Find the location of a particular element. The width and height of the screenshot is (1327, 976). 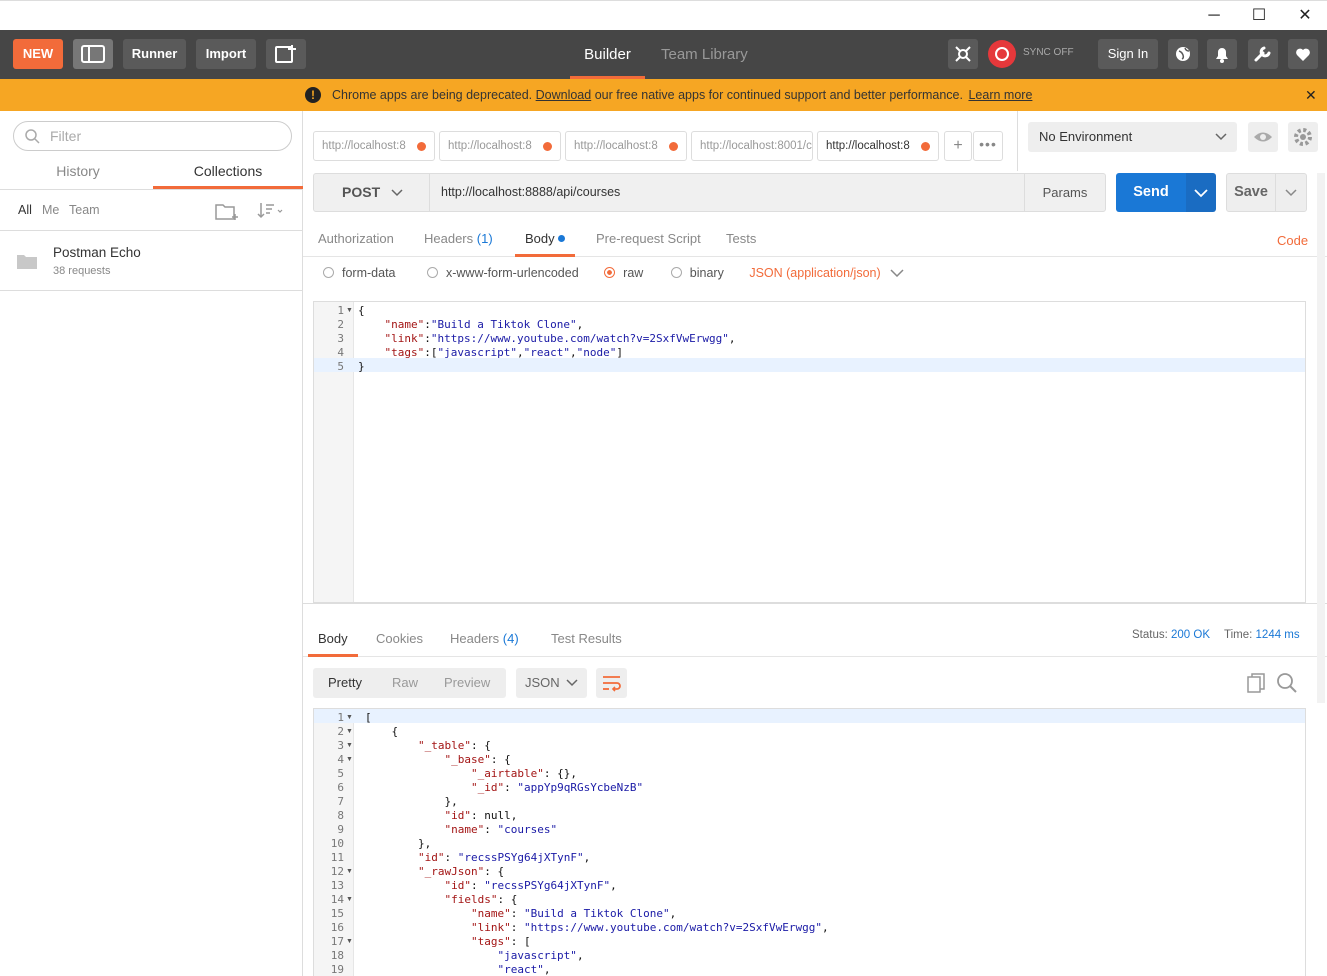

globe-button is located at coordinates (1183, 54).